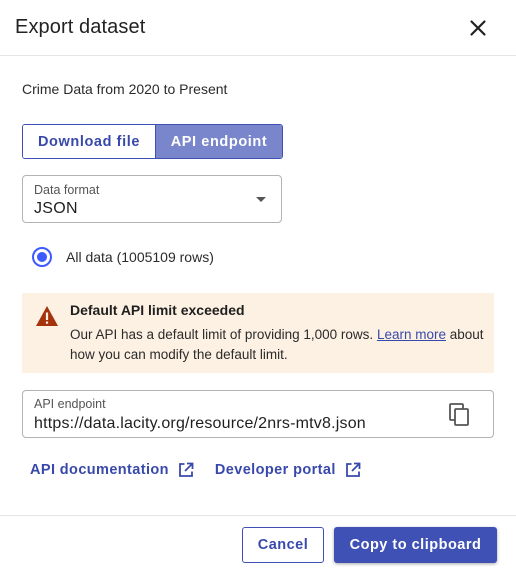 The image size is (516, 572). Describe the element at coordinates (283, 545) in the screenshot. I see `cancel-button: Cancel` at that location.